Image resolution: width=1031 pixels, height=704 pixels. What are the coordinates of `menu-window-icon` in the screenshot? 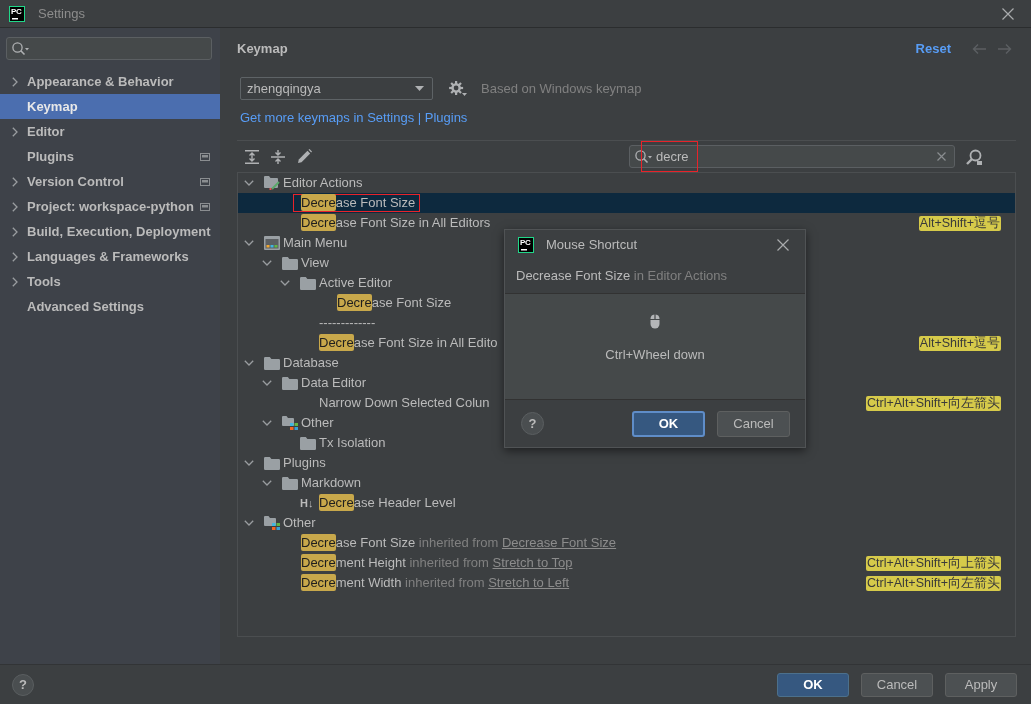 It's located at (272, 243).